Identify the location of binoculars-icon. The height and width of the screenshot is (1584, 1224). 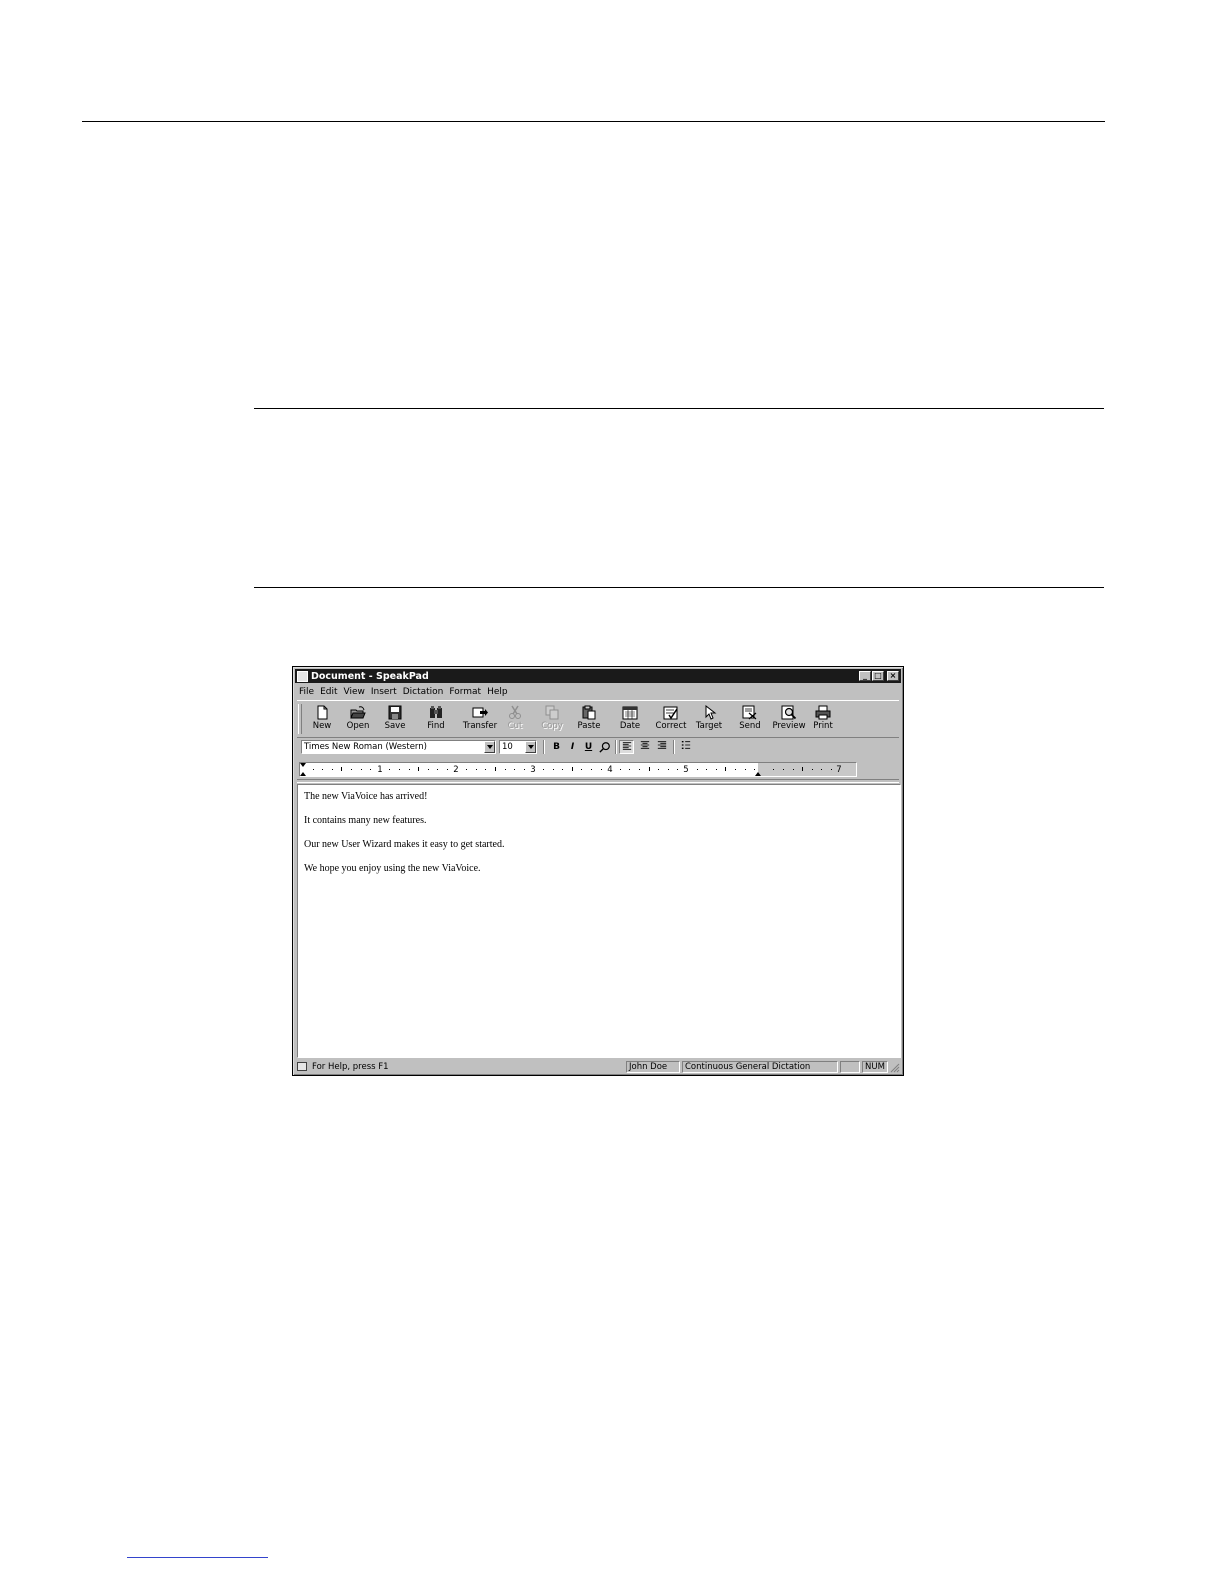
(436, 712).